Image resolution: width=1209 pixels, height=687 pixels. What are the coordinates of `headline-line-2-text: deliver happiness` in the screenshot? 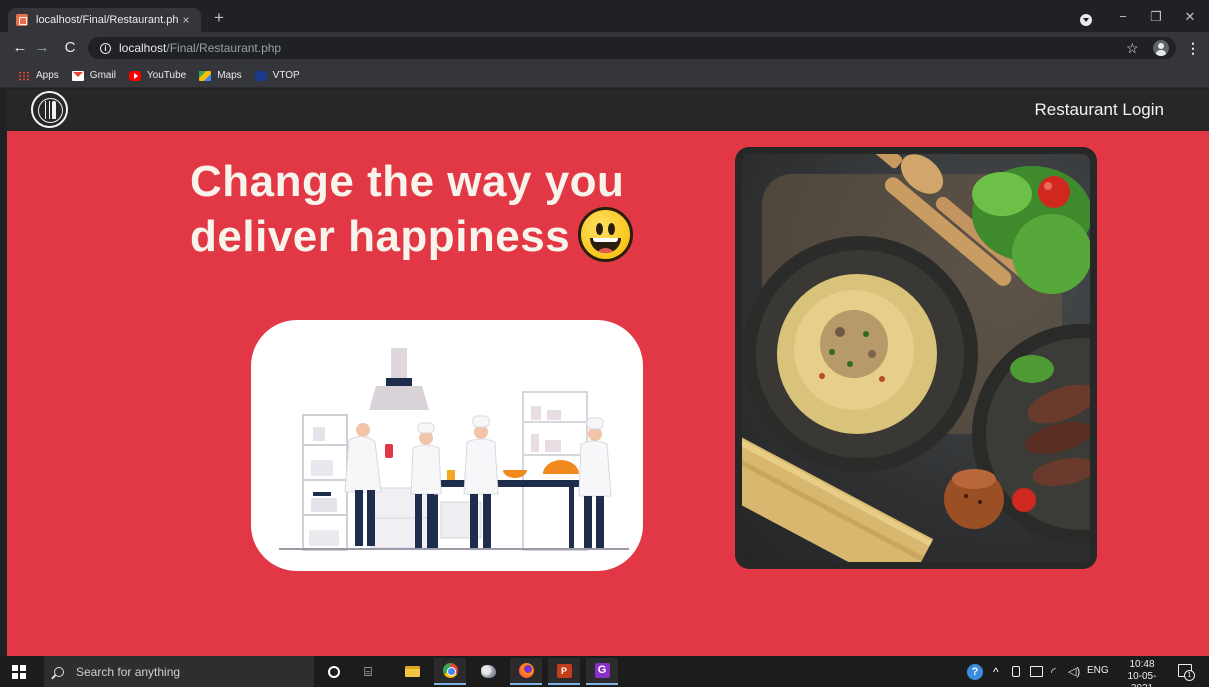 It's located at (380, 236).